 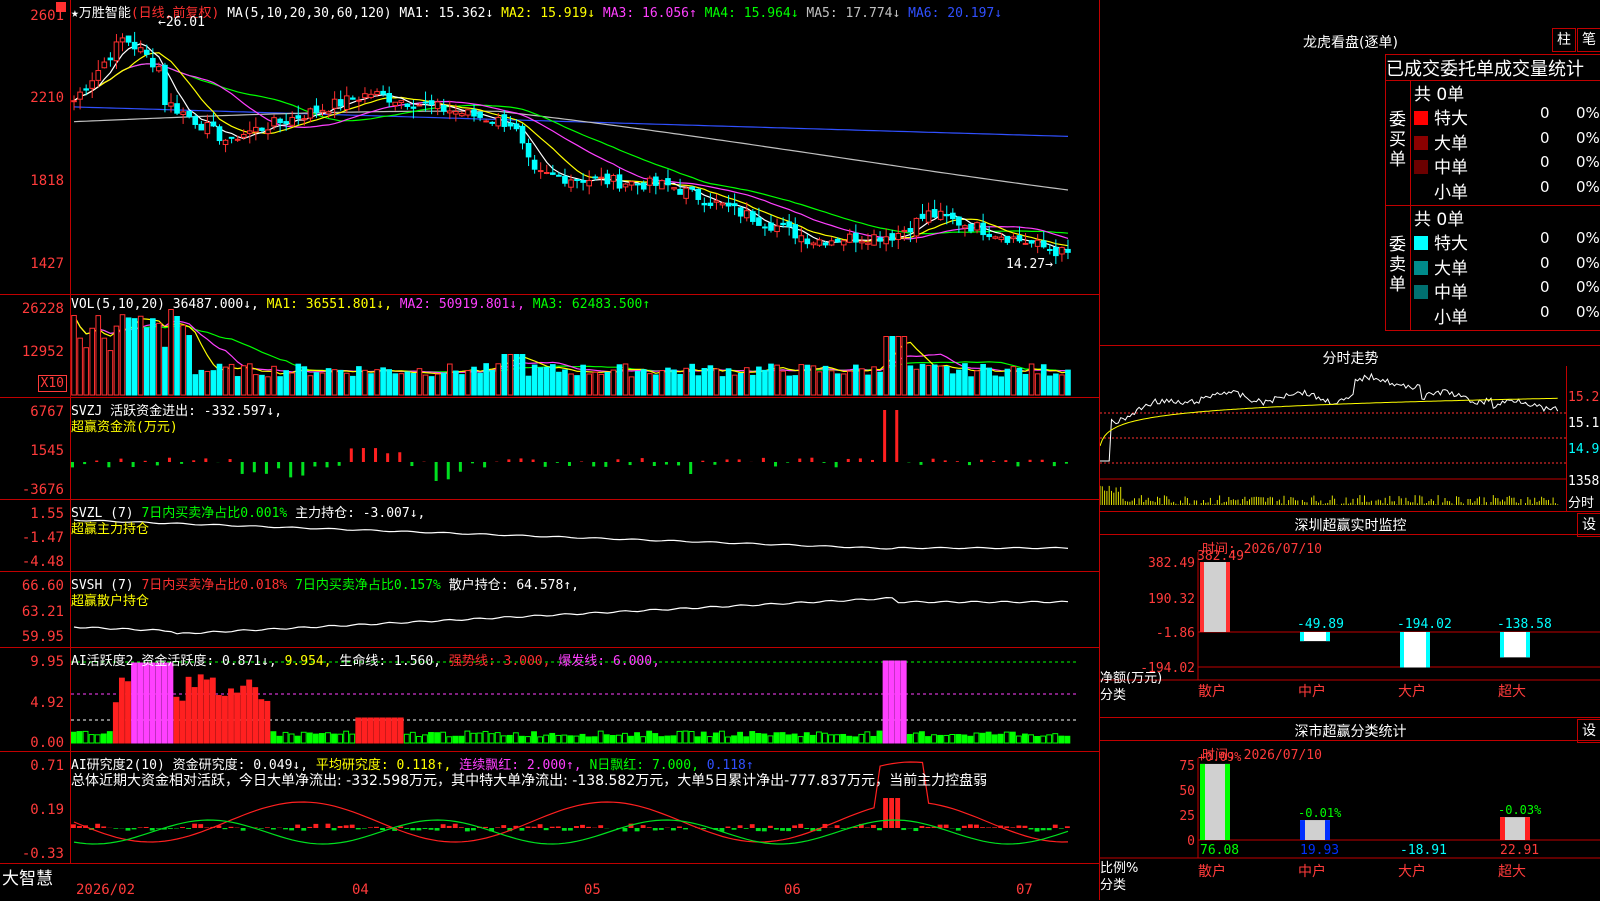 I want to click on svzl-y-tick: 1.55, so click(x=47, y=514).